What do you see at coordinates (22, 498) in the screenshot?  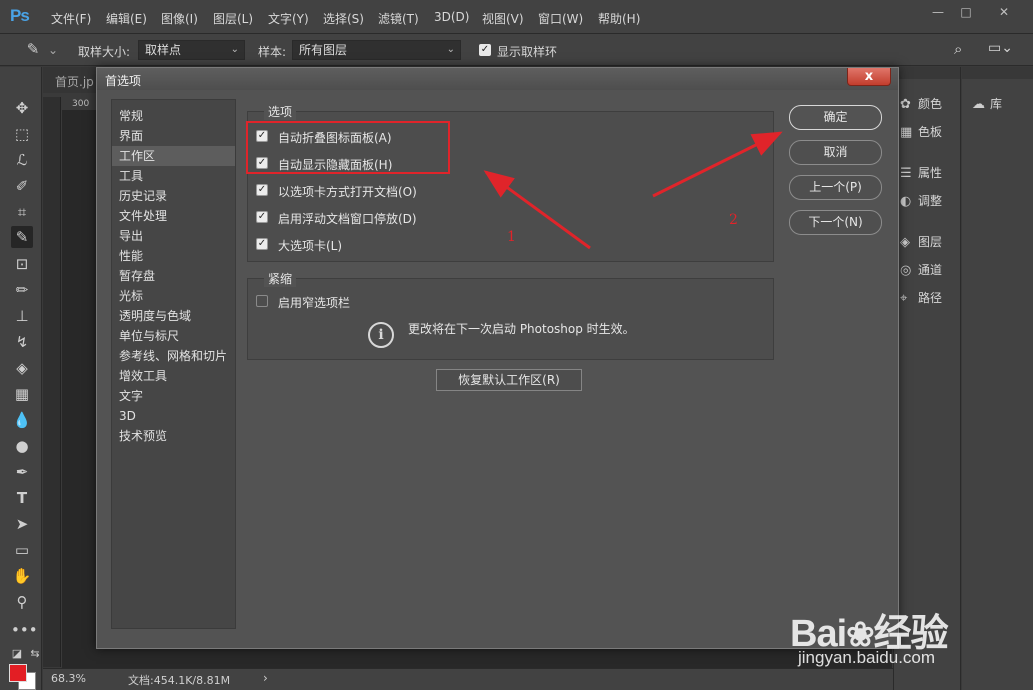 I see `type-tool-icon: T` at bounding box center [22, 498].